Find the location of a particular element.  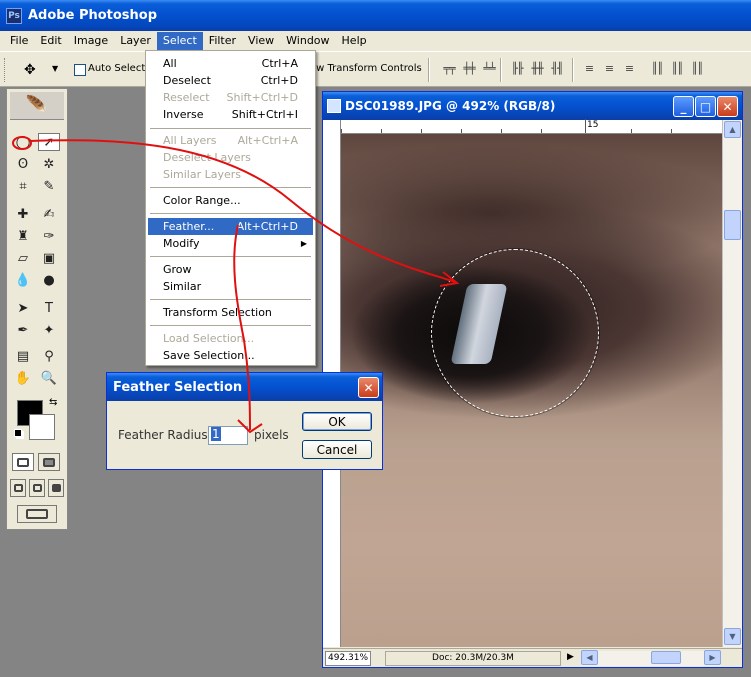

gradient-icon: ▣ is located at coordinates (49, 258).